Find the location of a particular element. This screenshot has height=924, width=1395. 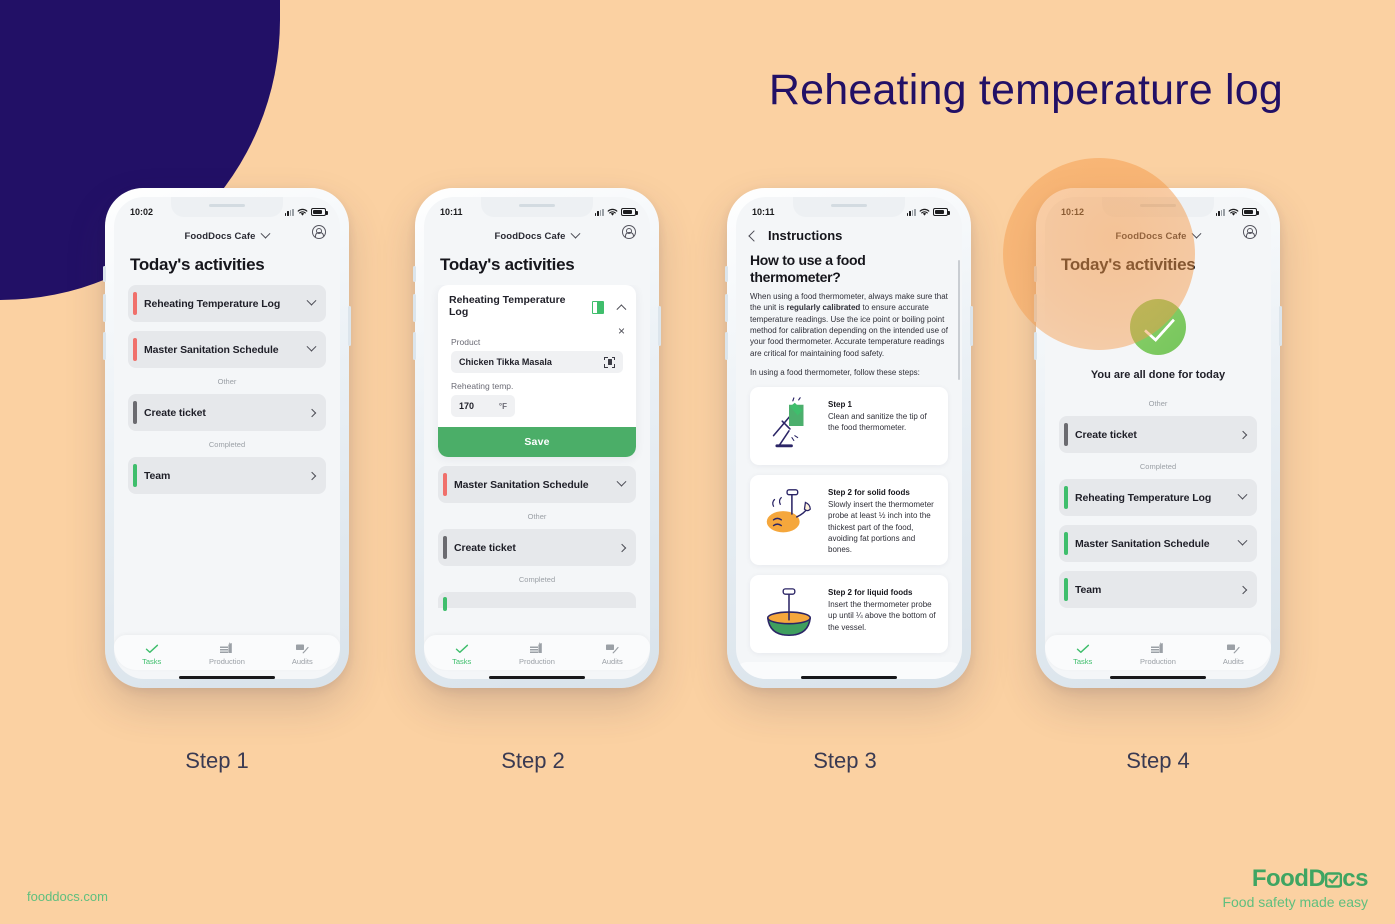

expanded-card-title: Reheating Temperature Log is located at coordinates (507, 306).